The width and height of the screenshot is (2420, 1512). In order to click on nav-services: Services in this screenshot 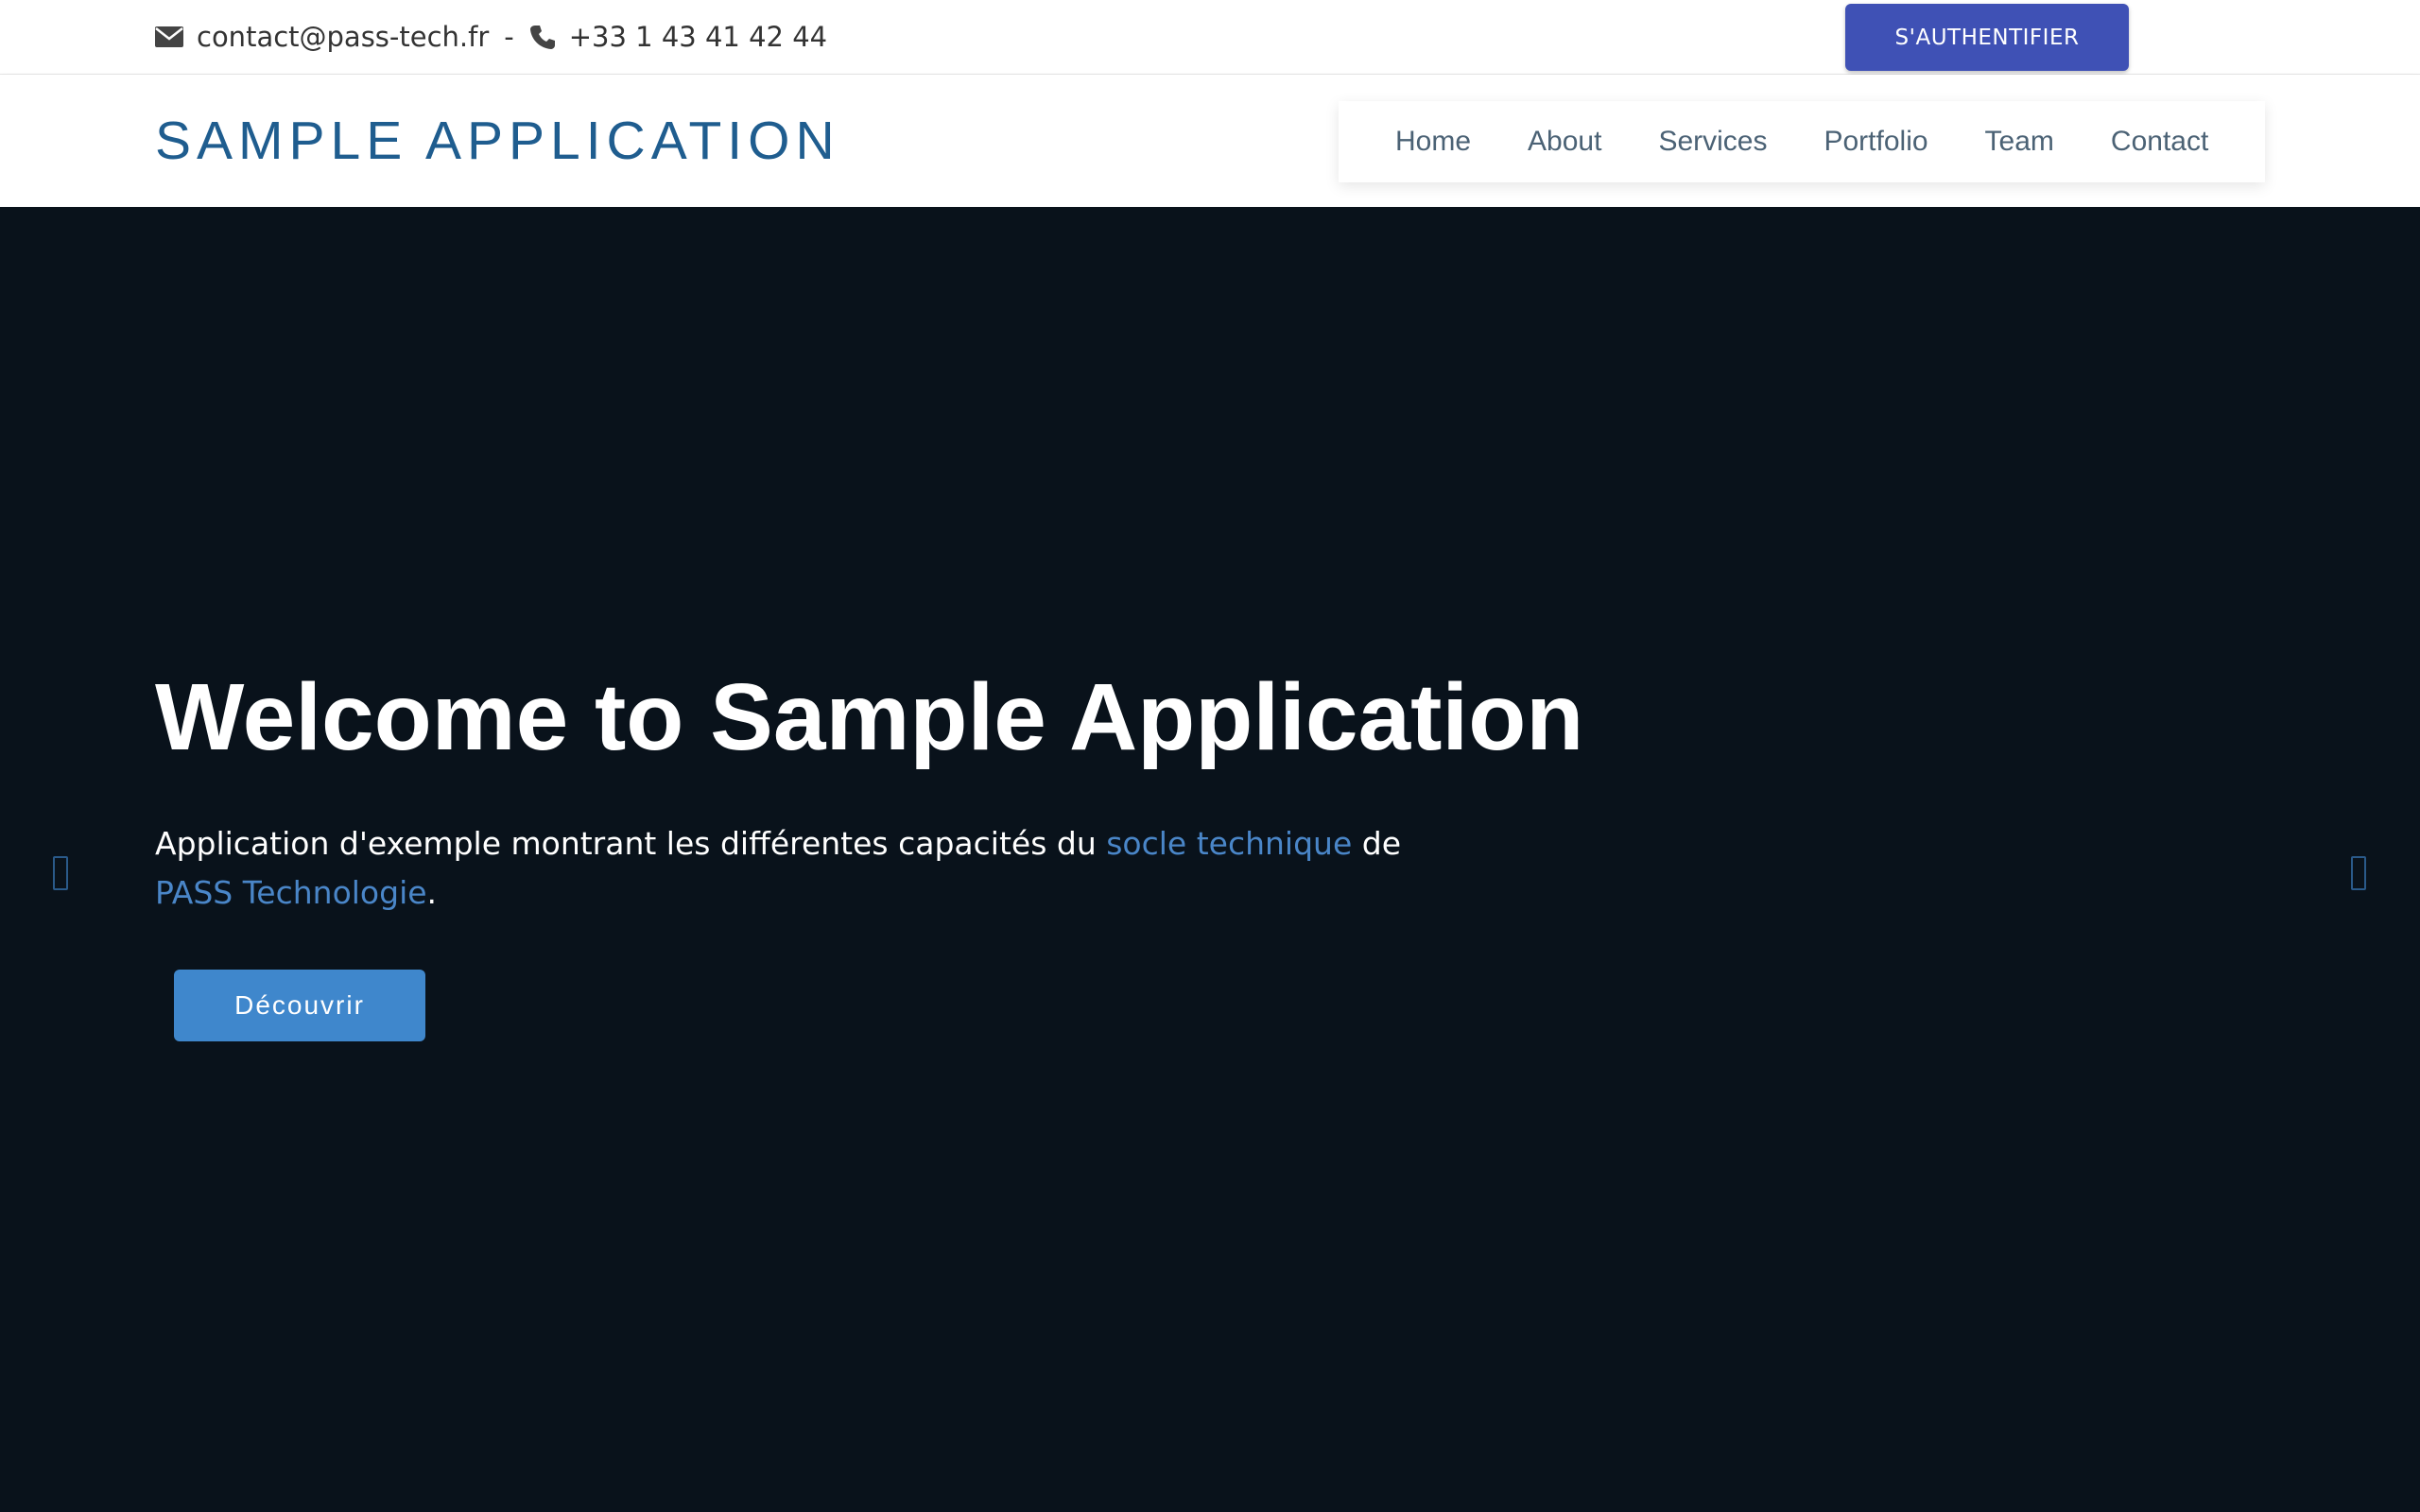, I will do `click(1712, 142)`.